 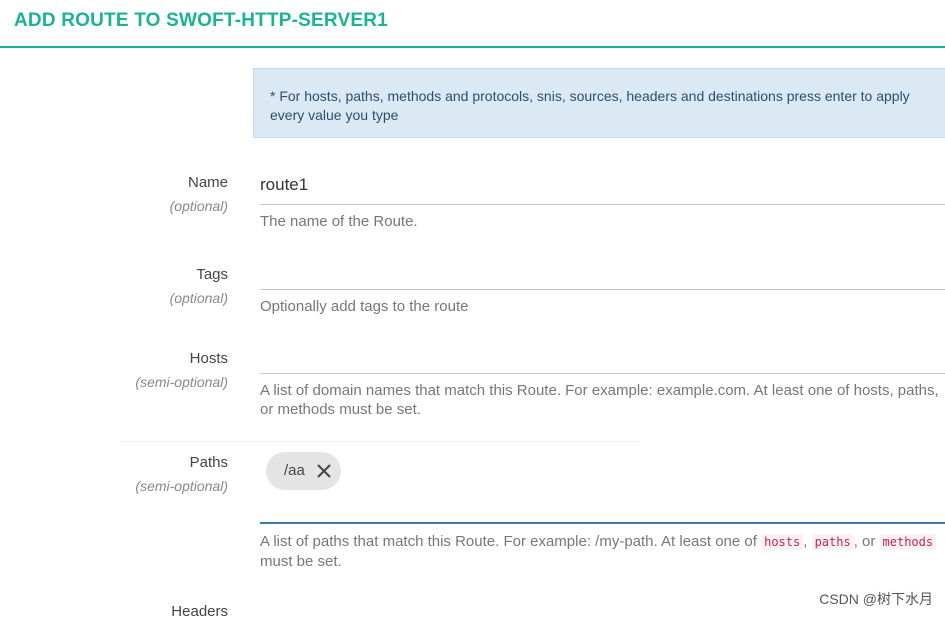 What do you see at coordinates (602, 271) in the screenshot?
I see `tags-input` at bounding box center [602, 271].